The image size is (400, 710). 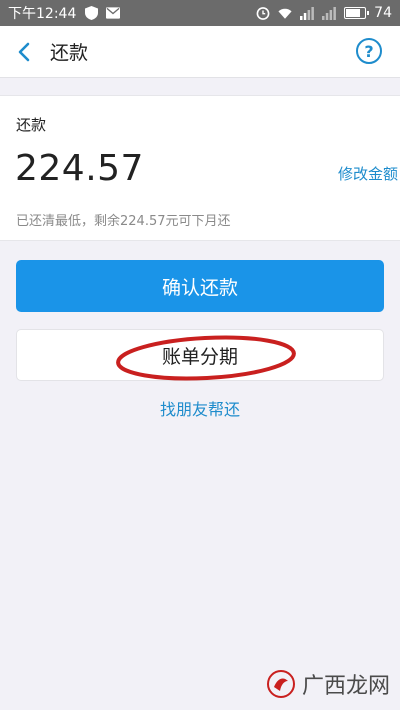 I want to click on signal-2-icon, so click(x=329, y=13).